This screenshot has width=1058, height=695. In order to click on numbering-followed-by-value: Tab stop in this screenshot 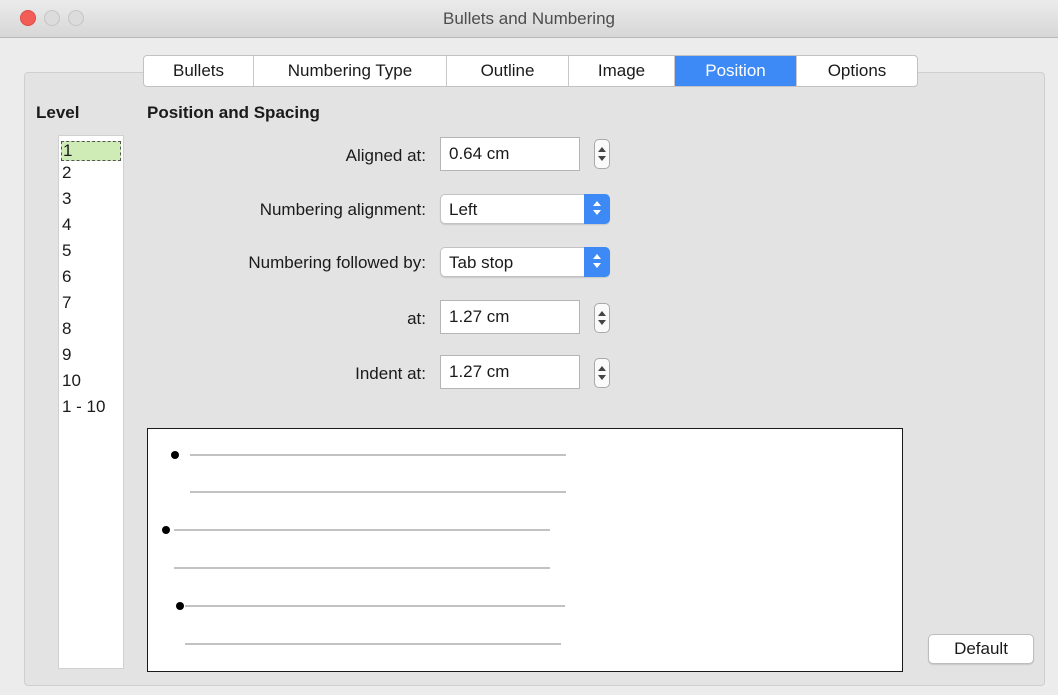, I will do `click(481, 262)`.